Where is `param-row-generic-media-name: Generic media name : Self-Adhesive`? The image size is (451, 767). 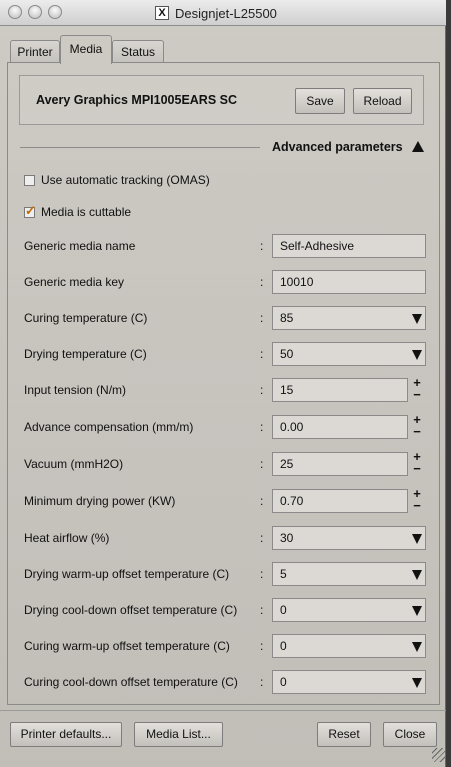 param-row-generic-media-name: Generic media name : Self-Adhesive is located at coordinates (225, 246).